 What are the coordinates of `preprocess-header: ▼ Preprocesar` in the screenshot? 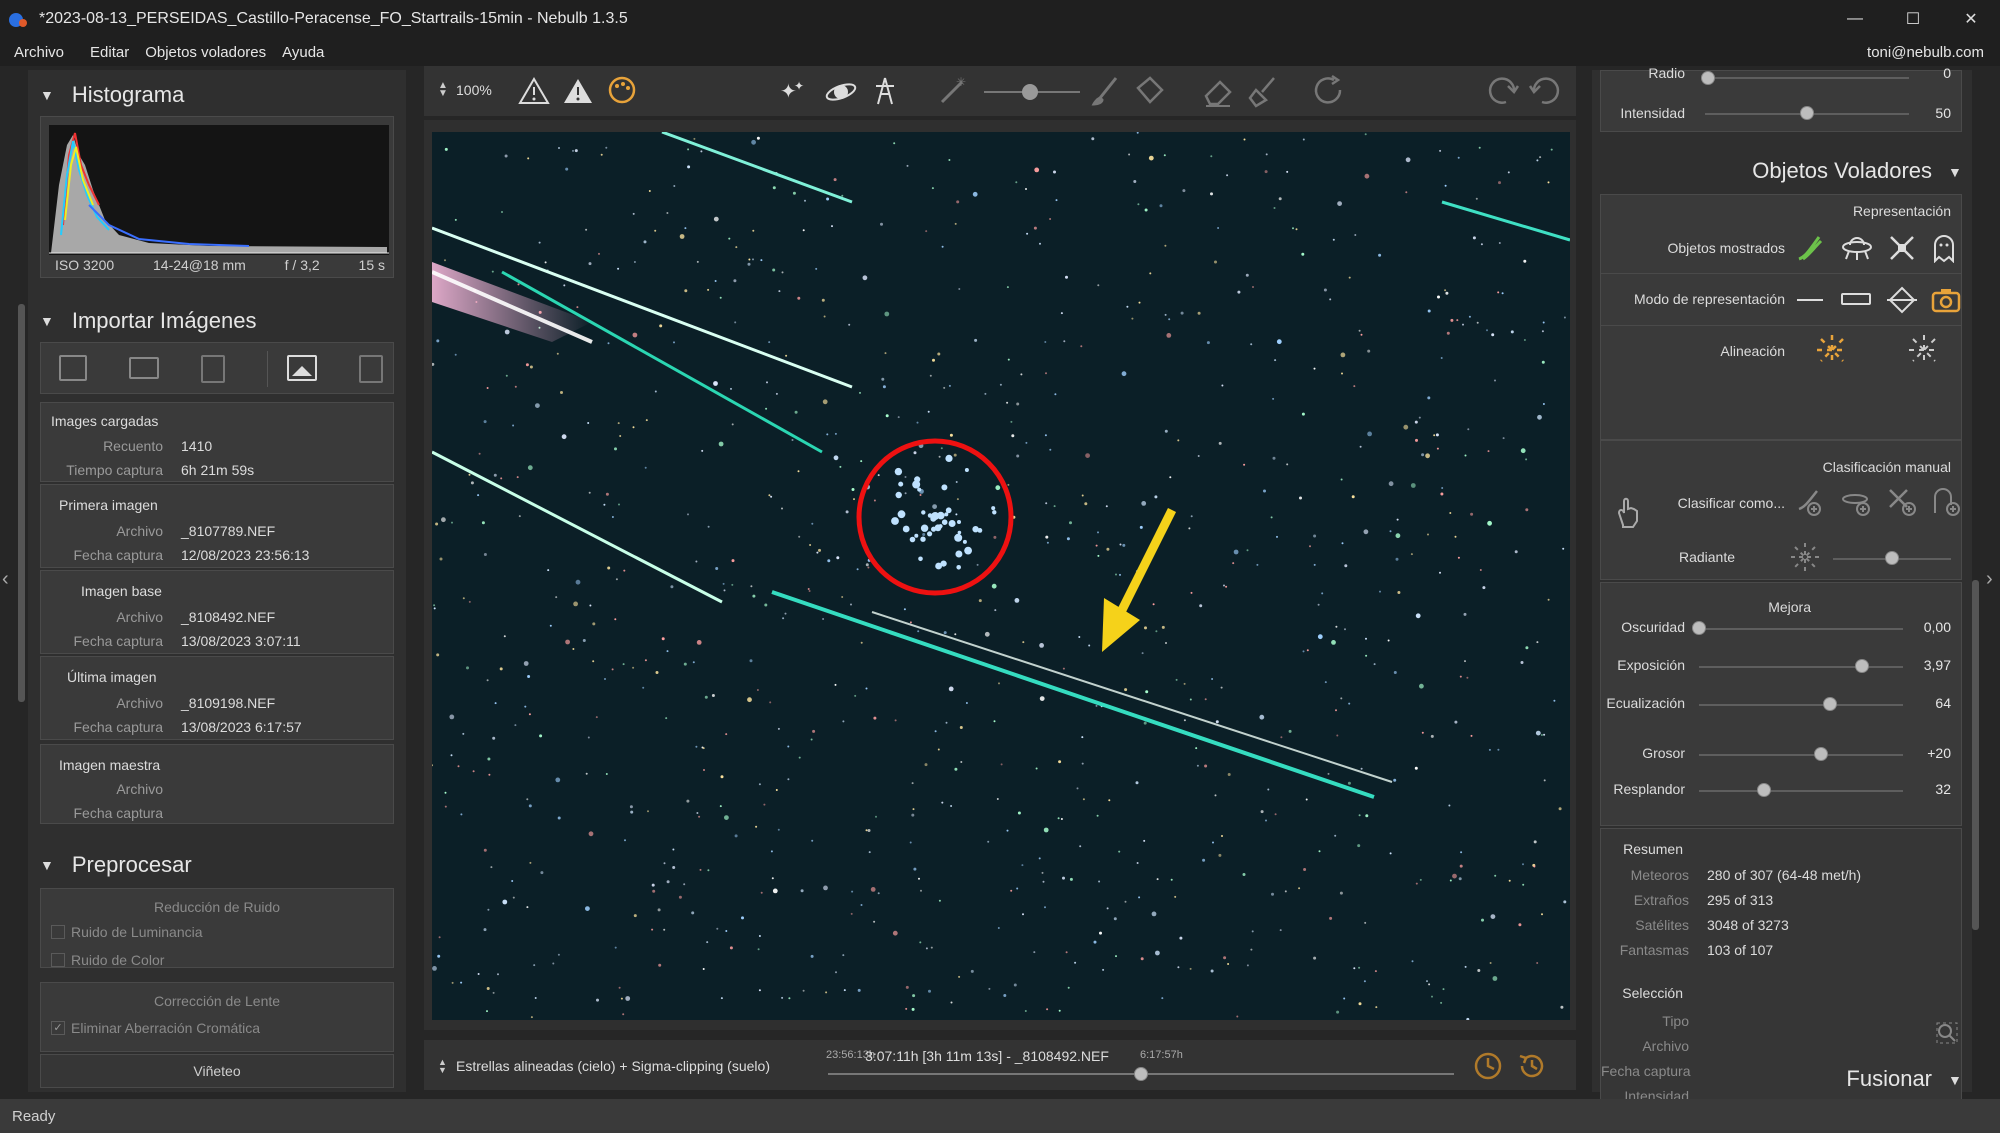 It's located at (116, 865).